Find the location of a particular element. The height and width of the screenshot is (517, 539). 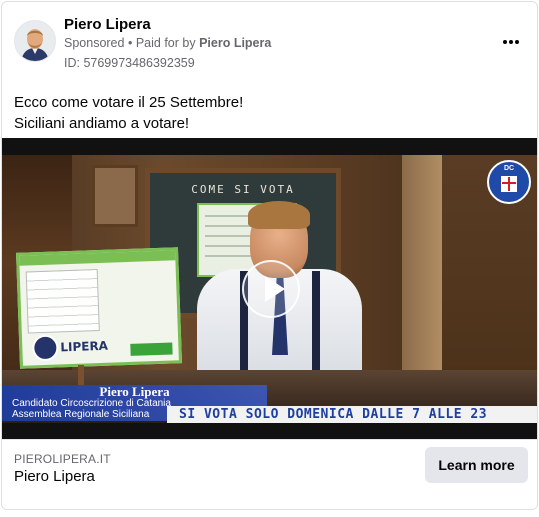

ballot-poster: LIPERA is located at coordinates (99, 308).